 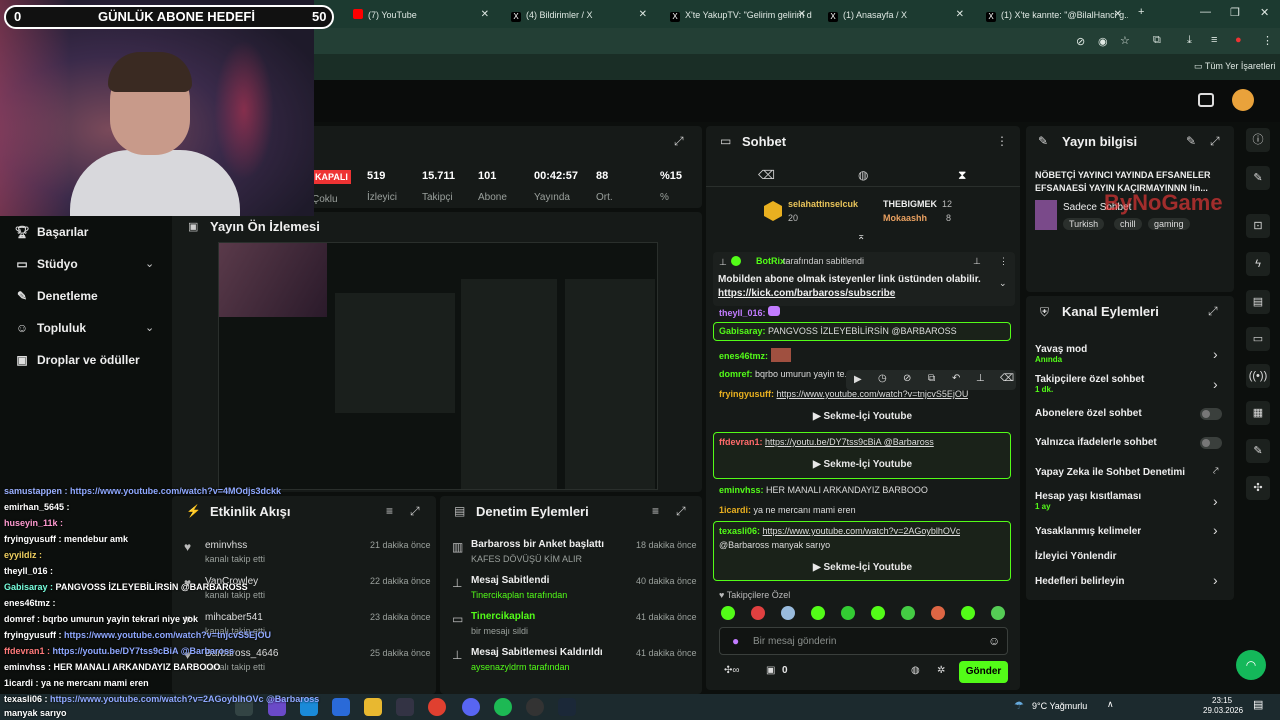 I want to click on action-goals: Hedefleri belirleyin, so click(x=1079, y=581).